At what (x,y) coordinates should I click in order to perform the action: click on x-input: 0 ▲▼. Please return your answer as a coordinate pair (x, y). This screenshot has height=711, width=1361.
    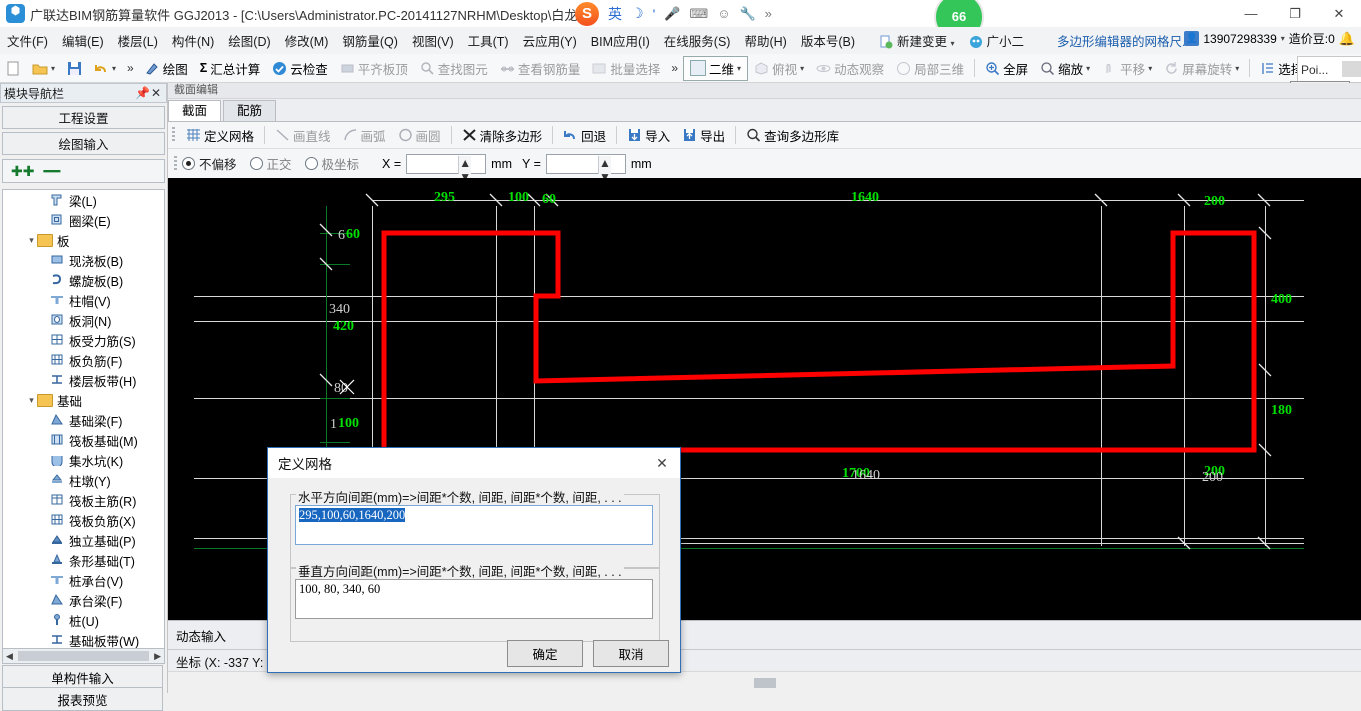
    Looking at the image, I should click on (446, 168).